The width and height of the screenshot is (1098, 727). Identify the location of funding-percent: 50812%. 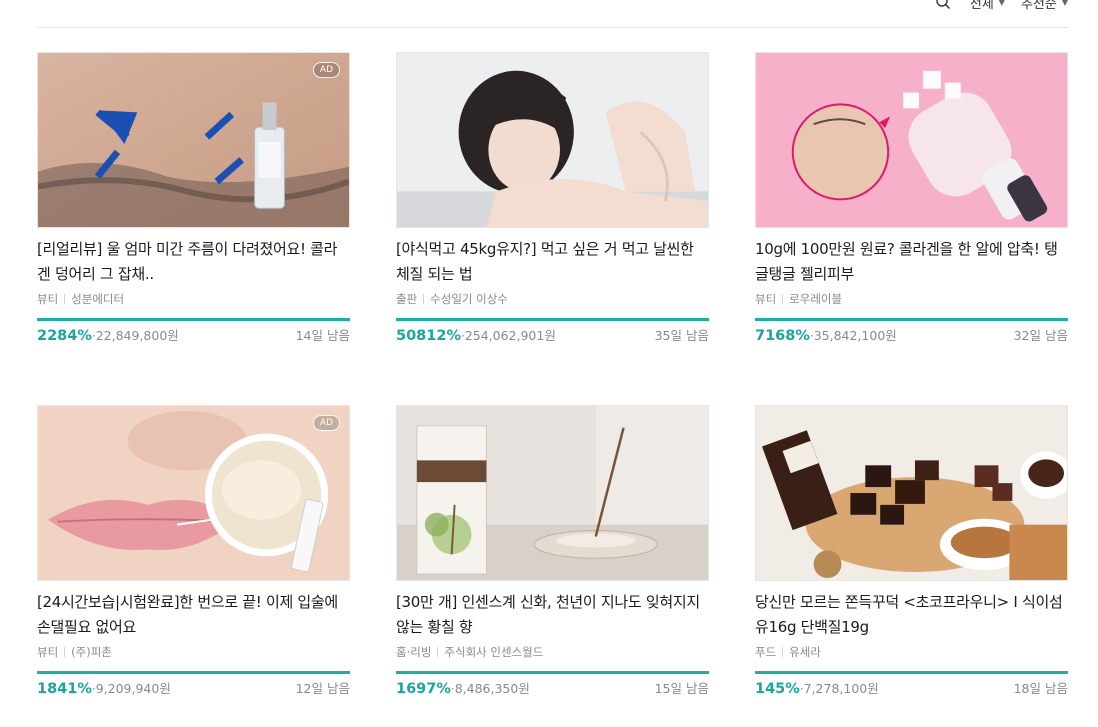
(428, 336).